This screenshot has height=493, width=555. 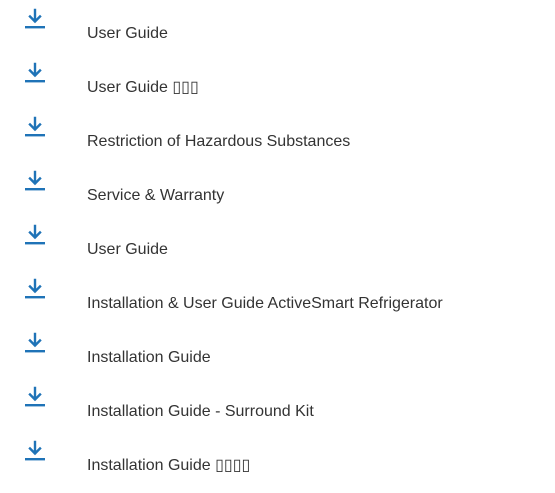 I want to click on download-item-restriction-of-hazardous-substances: Restriction of Hazardous Substances, so click(x=277, y=141).